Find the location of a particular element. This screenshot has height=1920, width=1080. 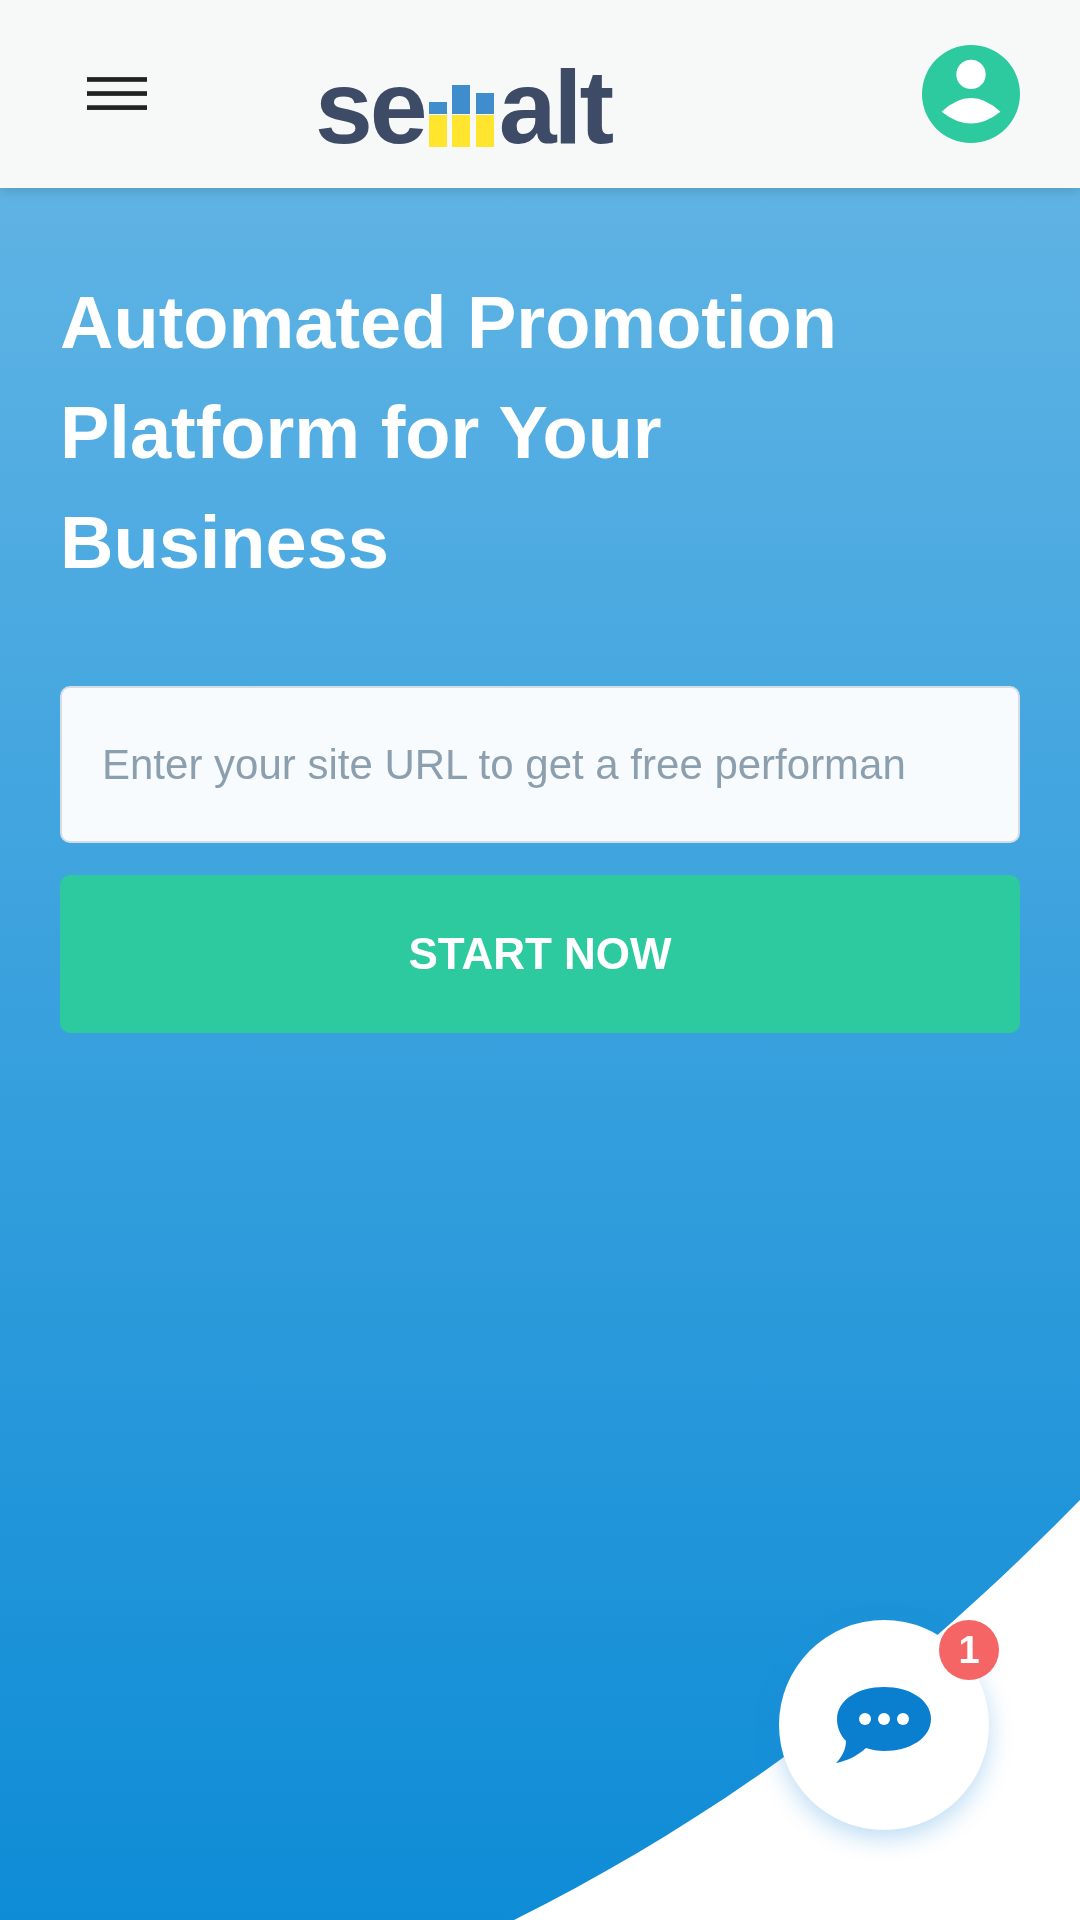

url-input-field: Enter your site URL to get a free performan is located at coordinates (540, 764).